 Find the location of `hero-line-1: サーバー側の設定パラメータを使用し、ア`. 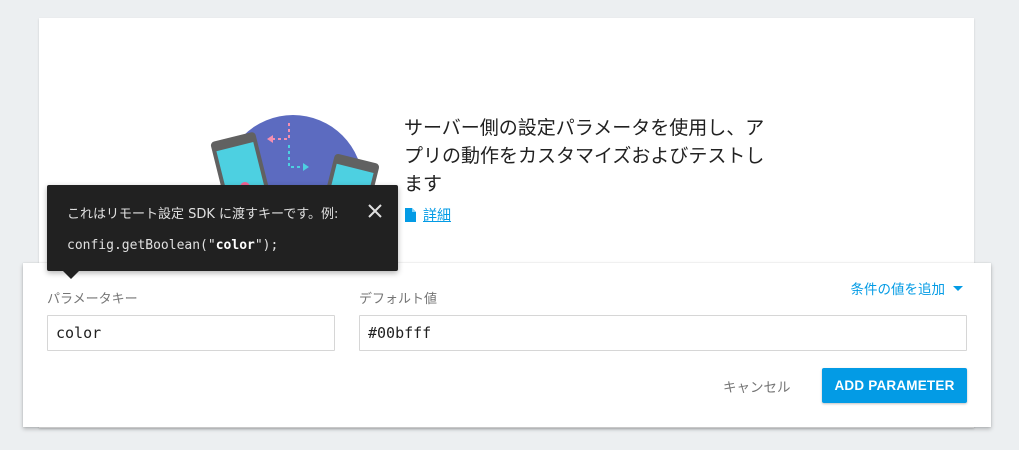

hero-line-1: サーバー側の設定パラメータを使用し、ア is located at coordinates (584, 128).